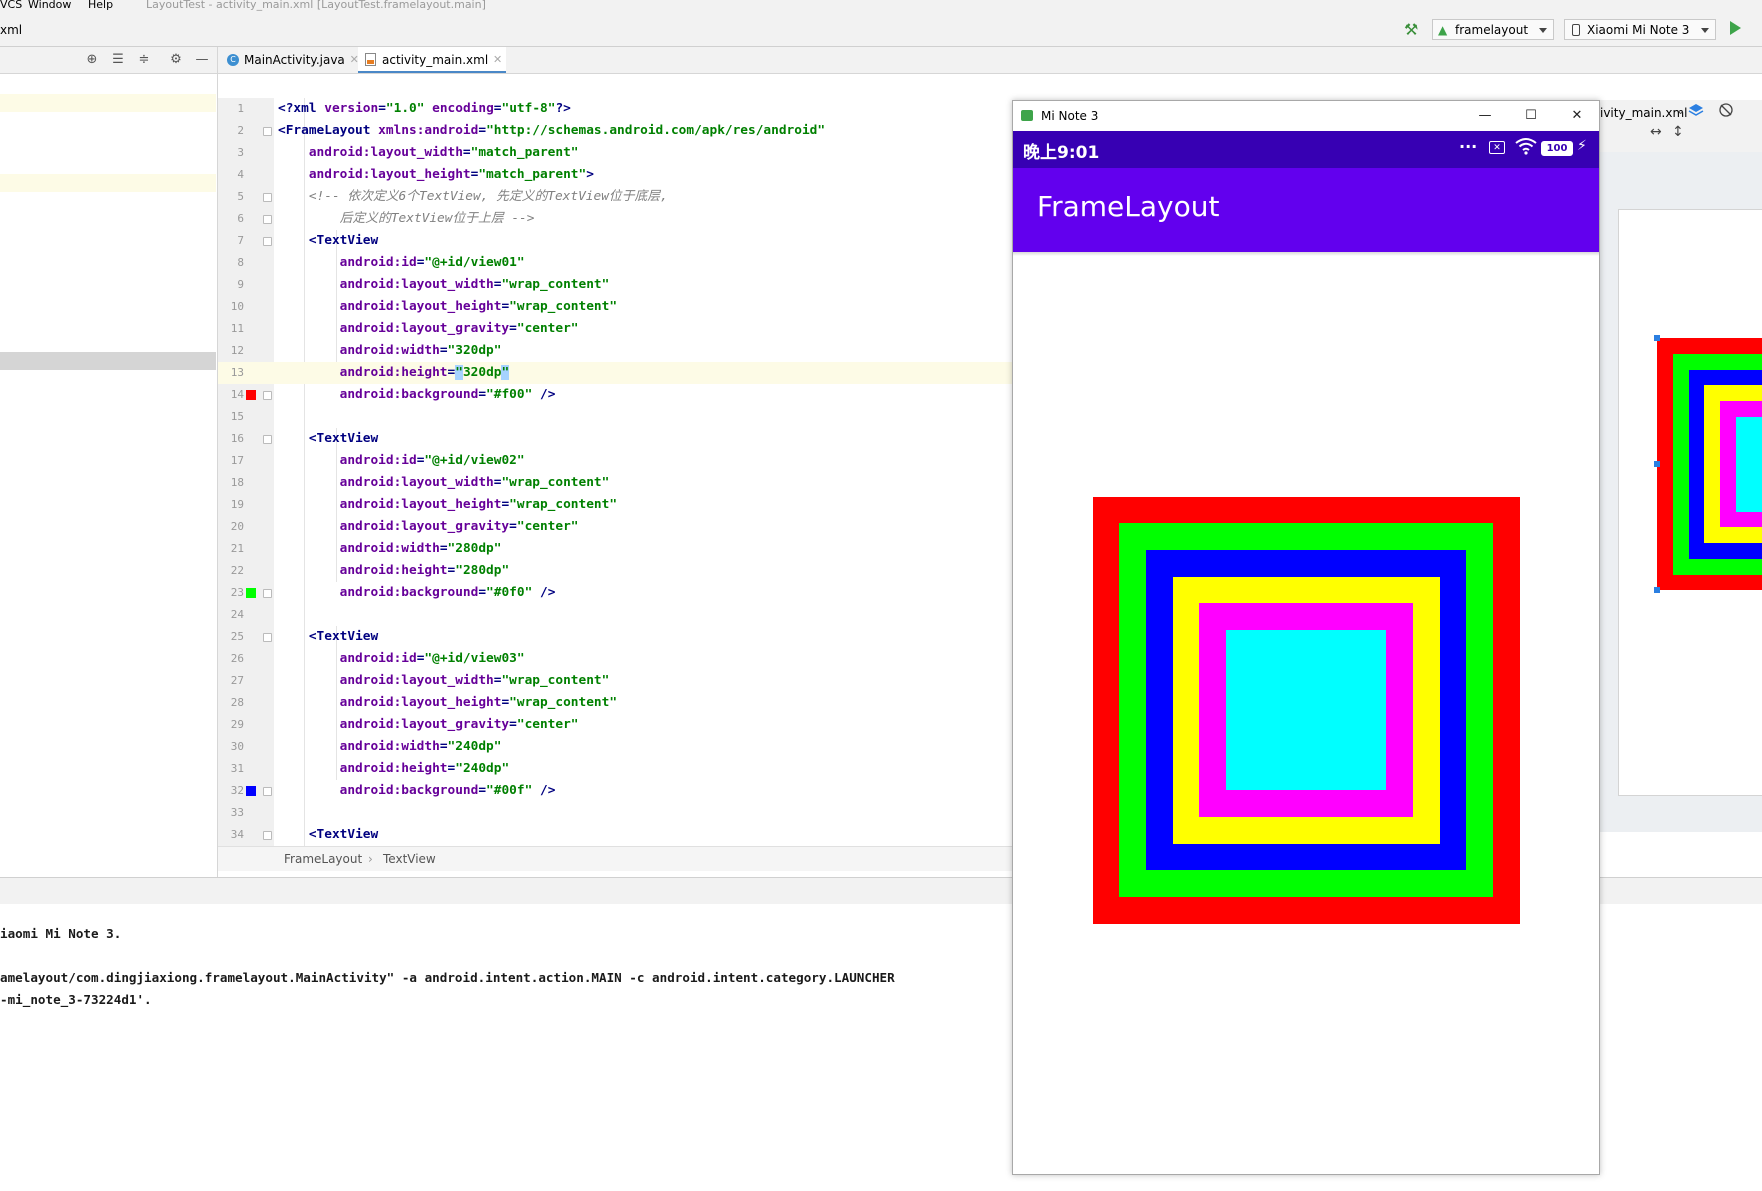 The image size is (1762, 1191). What do you see at coordinates (108, 361) in the screenshot?
I see `project-row-selected` at bounding box center [108, 361].